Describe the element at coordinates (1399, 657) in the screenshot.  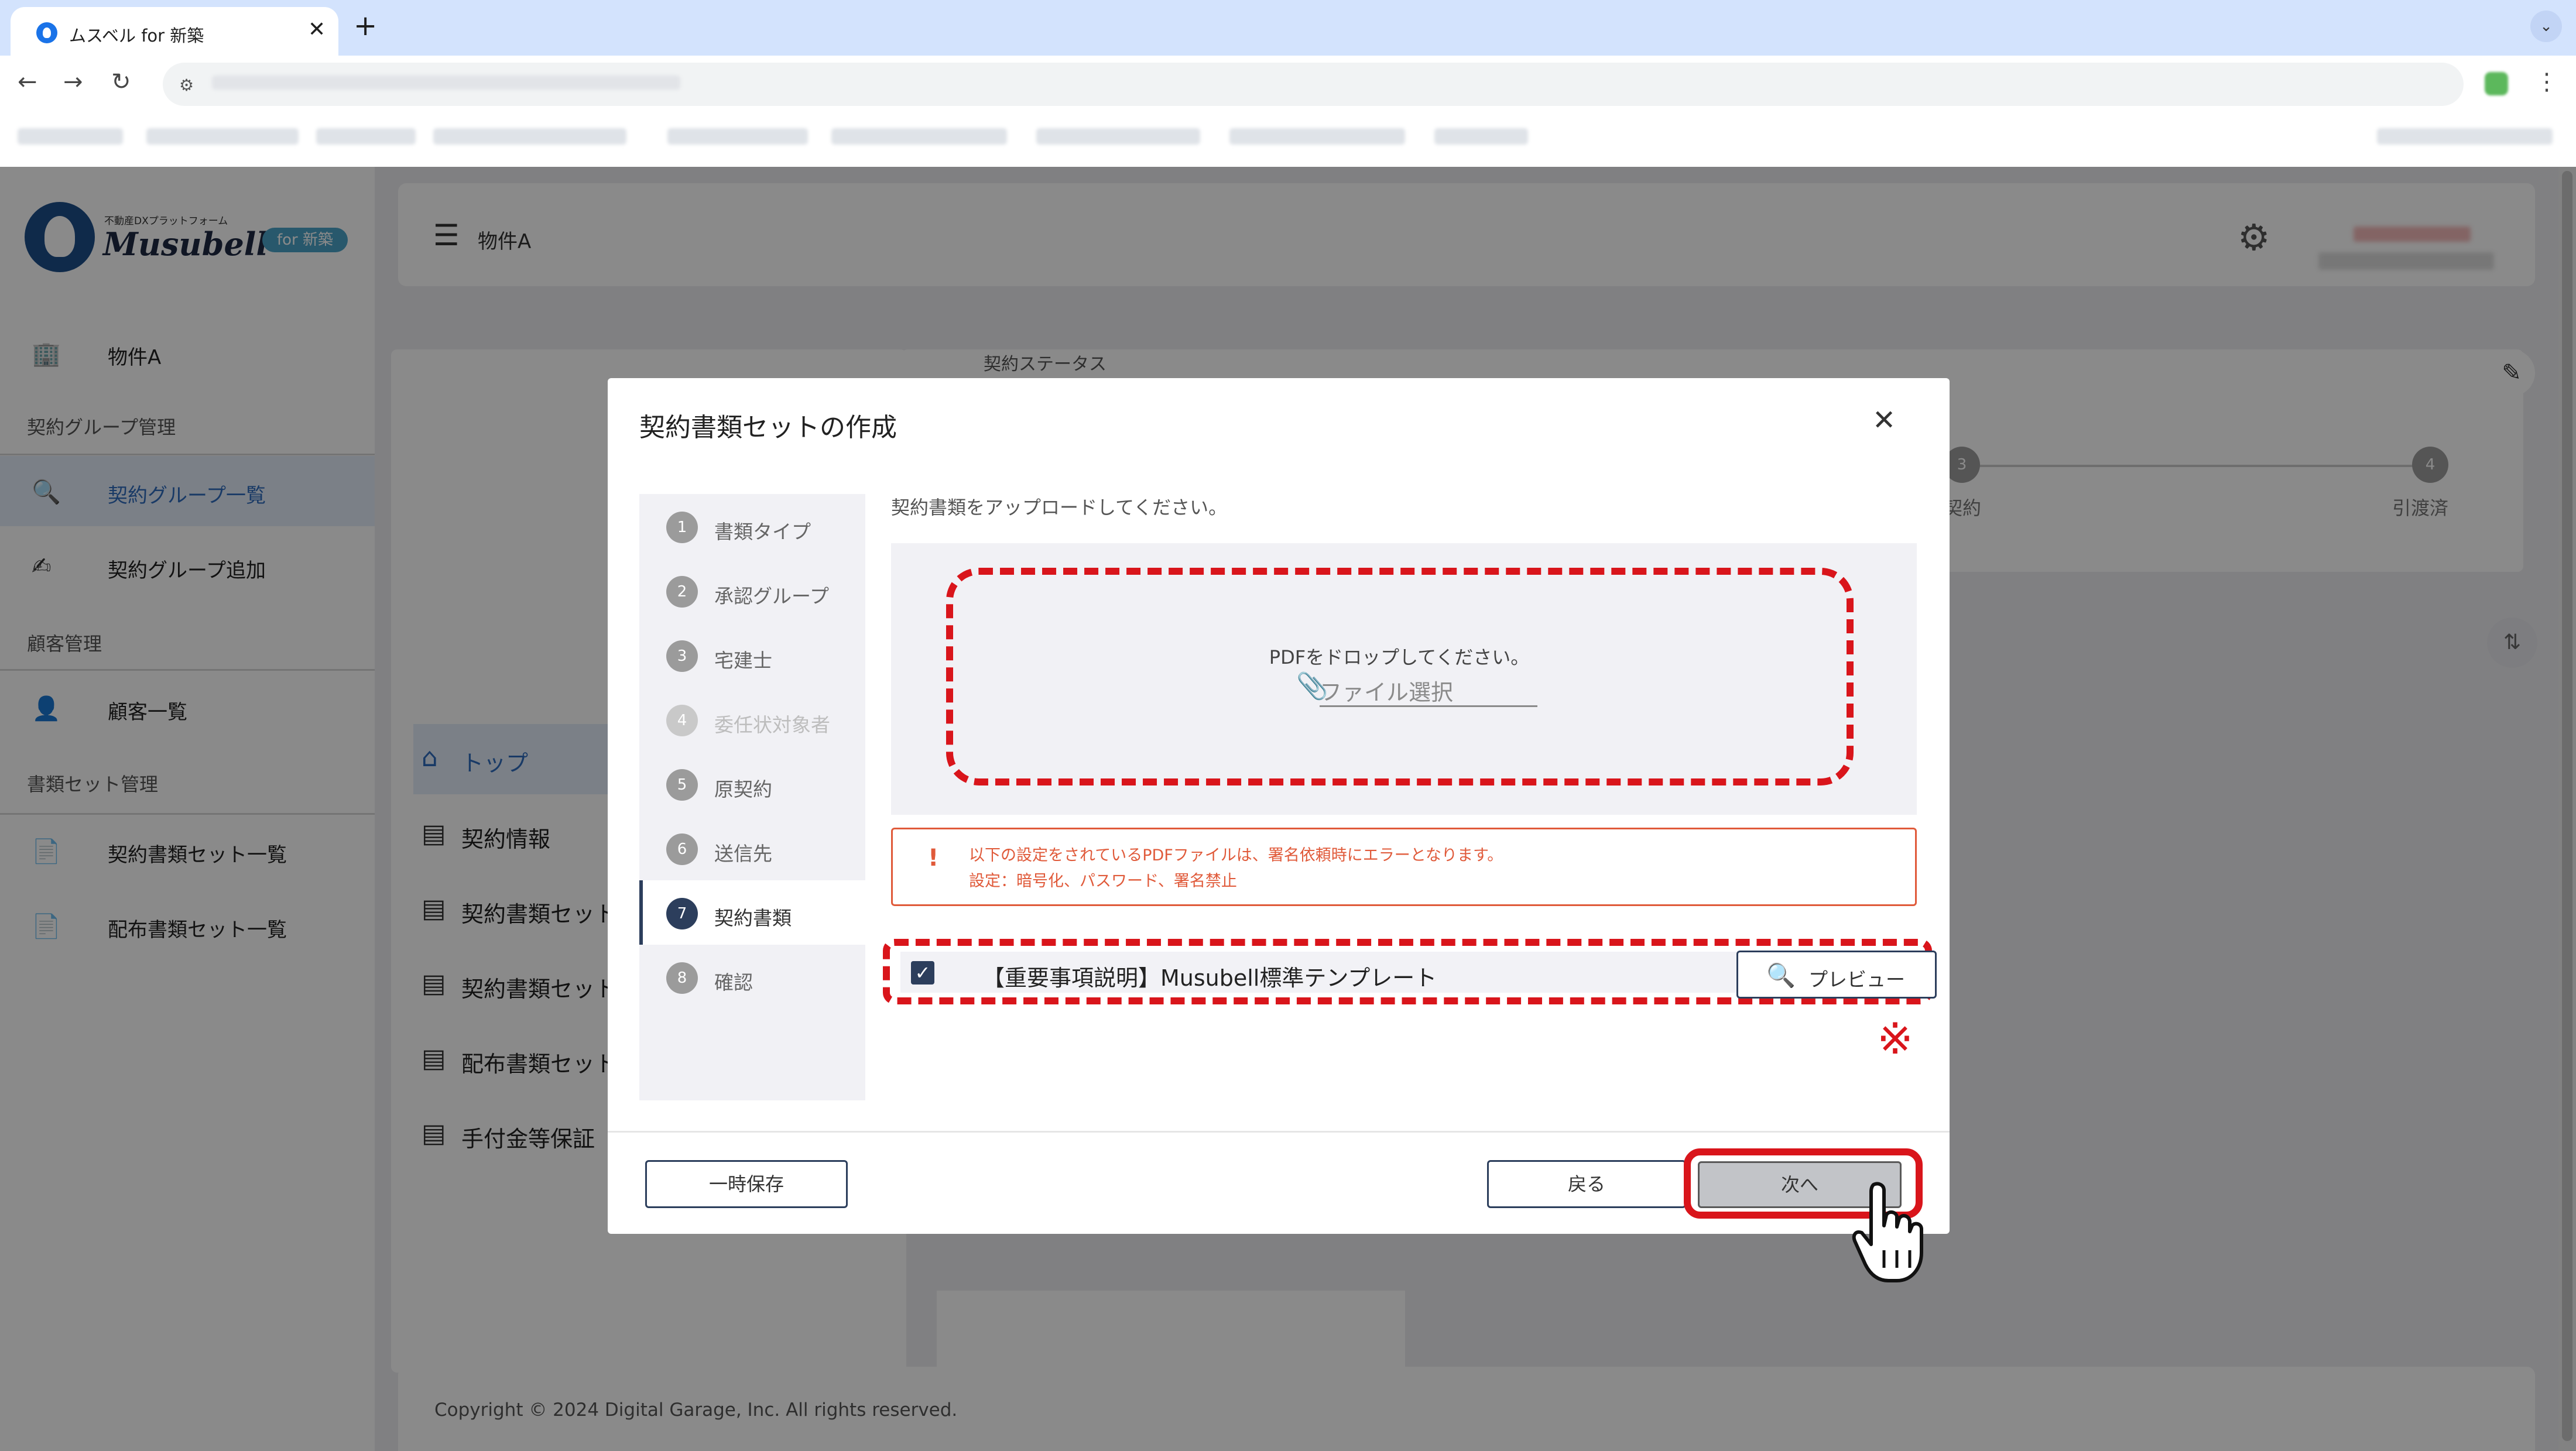
I see `drop-text: PDFをドロップしてください。` at that location.